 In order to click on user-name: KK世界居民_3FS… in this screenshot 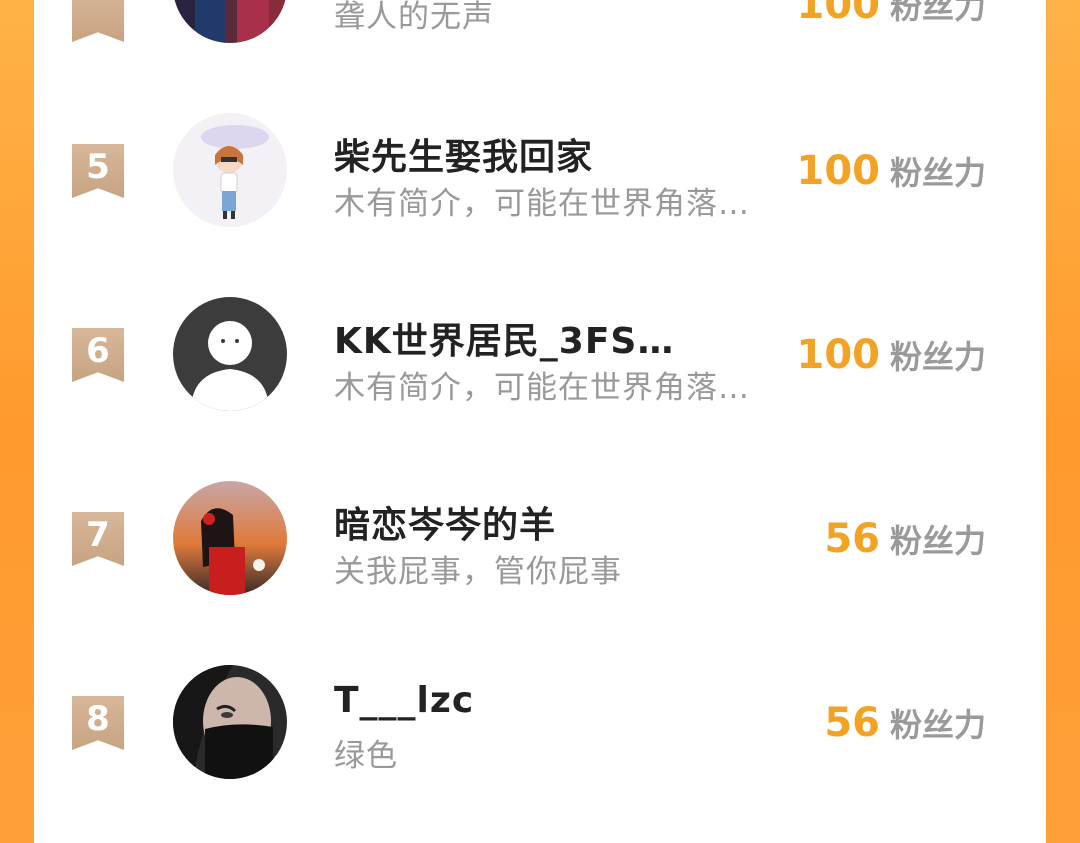, I will do `click(504, 338)`.